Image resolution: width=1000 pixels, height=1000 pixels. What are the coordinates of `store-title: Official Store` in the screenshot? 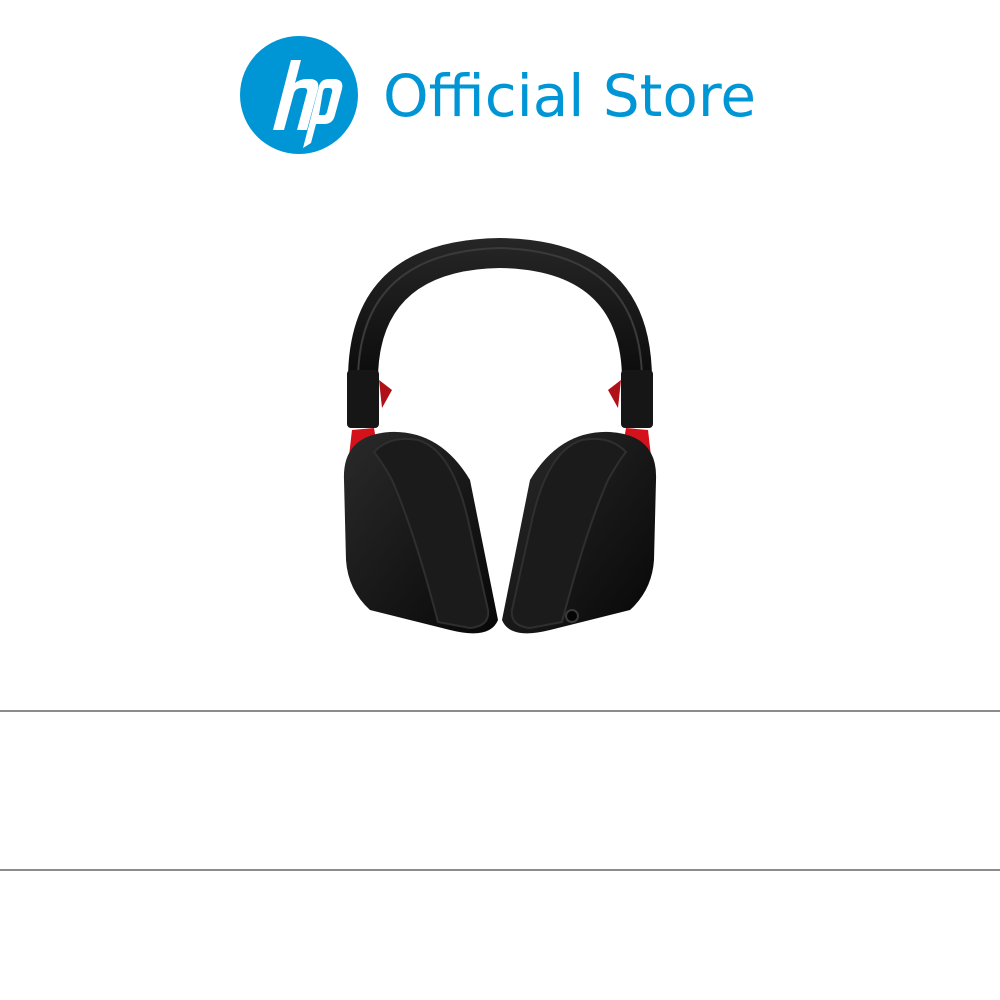 It's located at (570, 96).